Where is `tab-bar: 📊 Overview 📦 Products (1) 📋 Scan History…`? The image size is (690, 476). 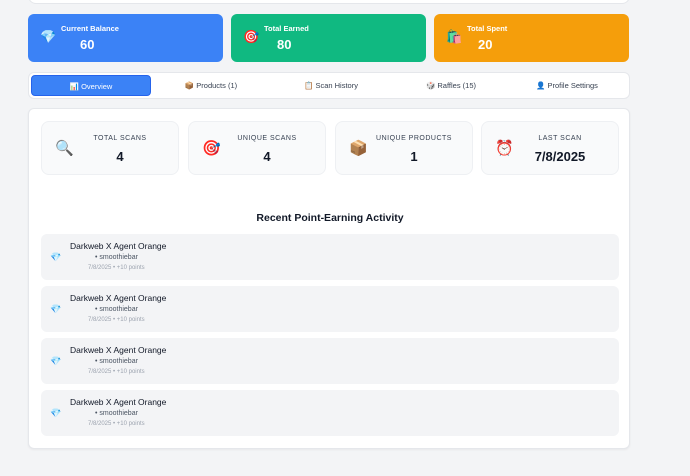
tab-bar: 📊 Overview 📦 Products (1) 📋 Scan History… is located at coordinates (329, 85).